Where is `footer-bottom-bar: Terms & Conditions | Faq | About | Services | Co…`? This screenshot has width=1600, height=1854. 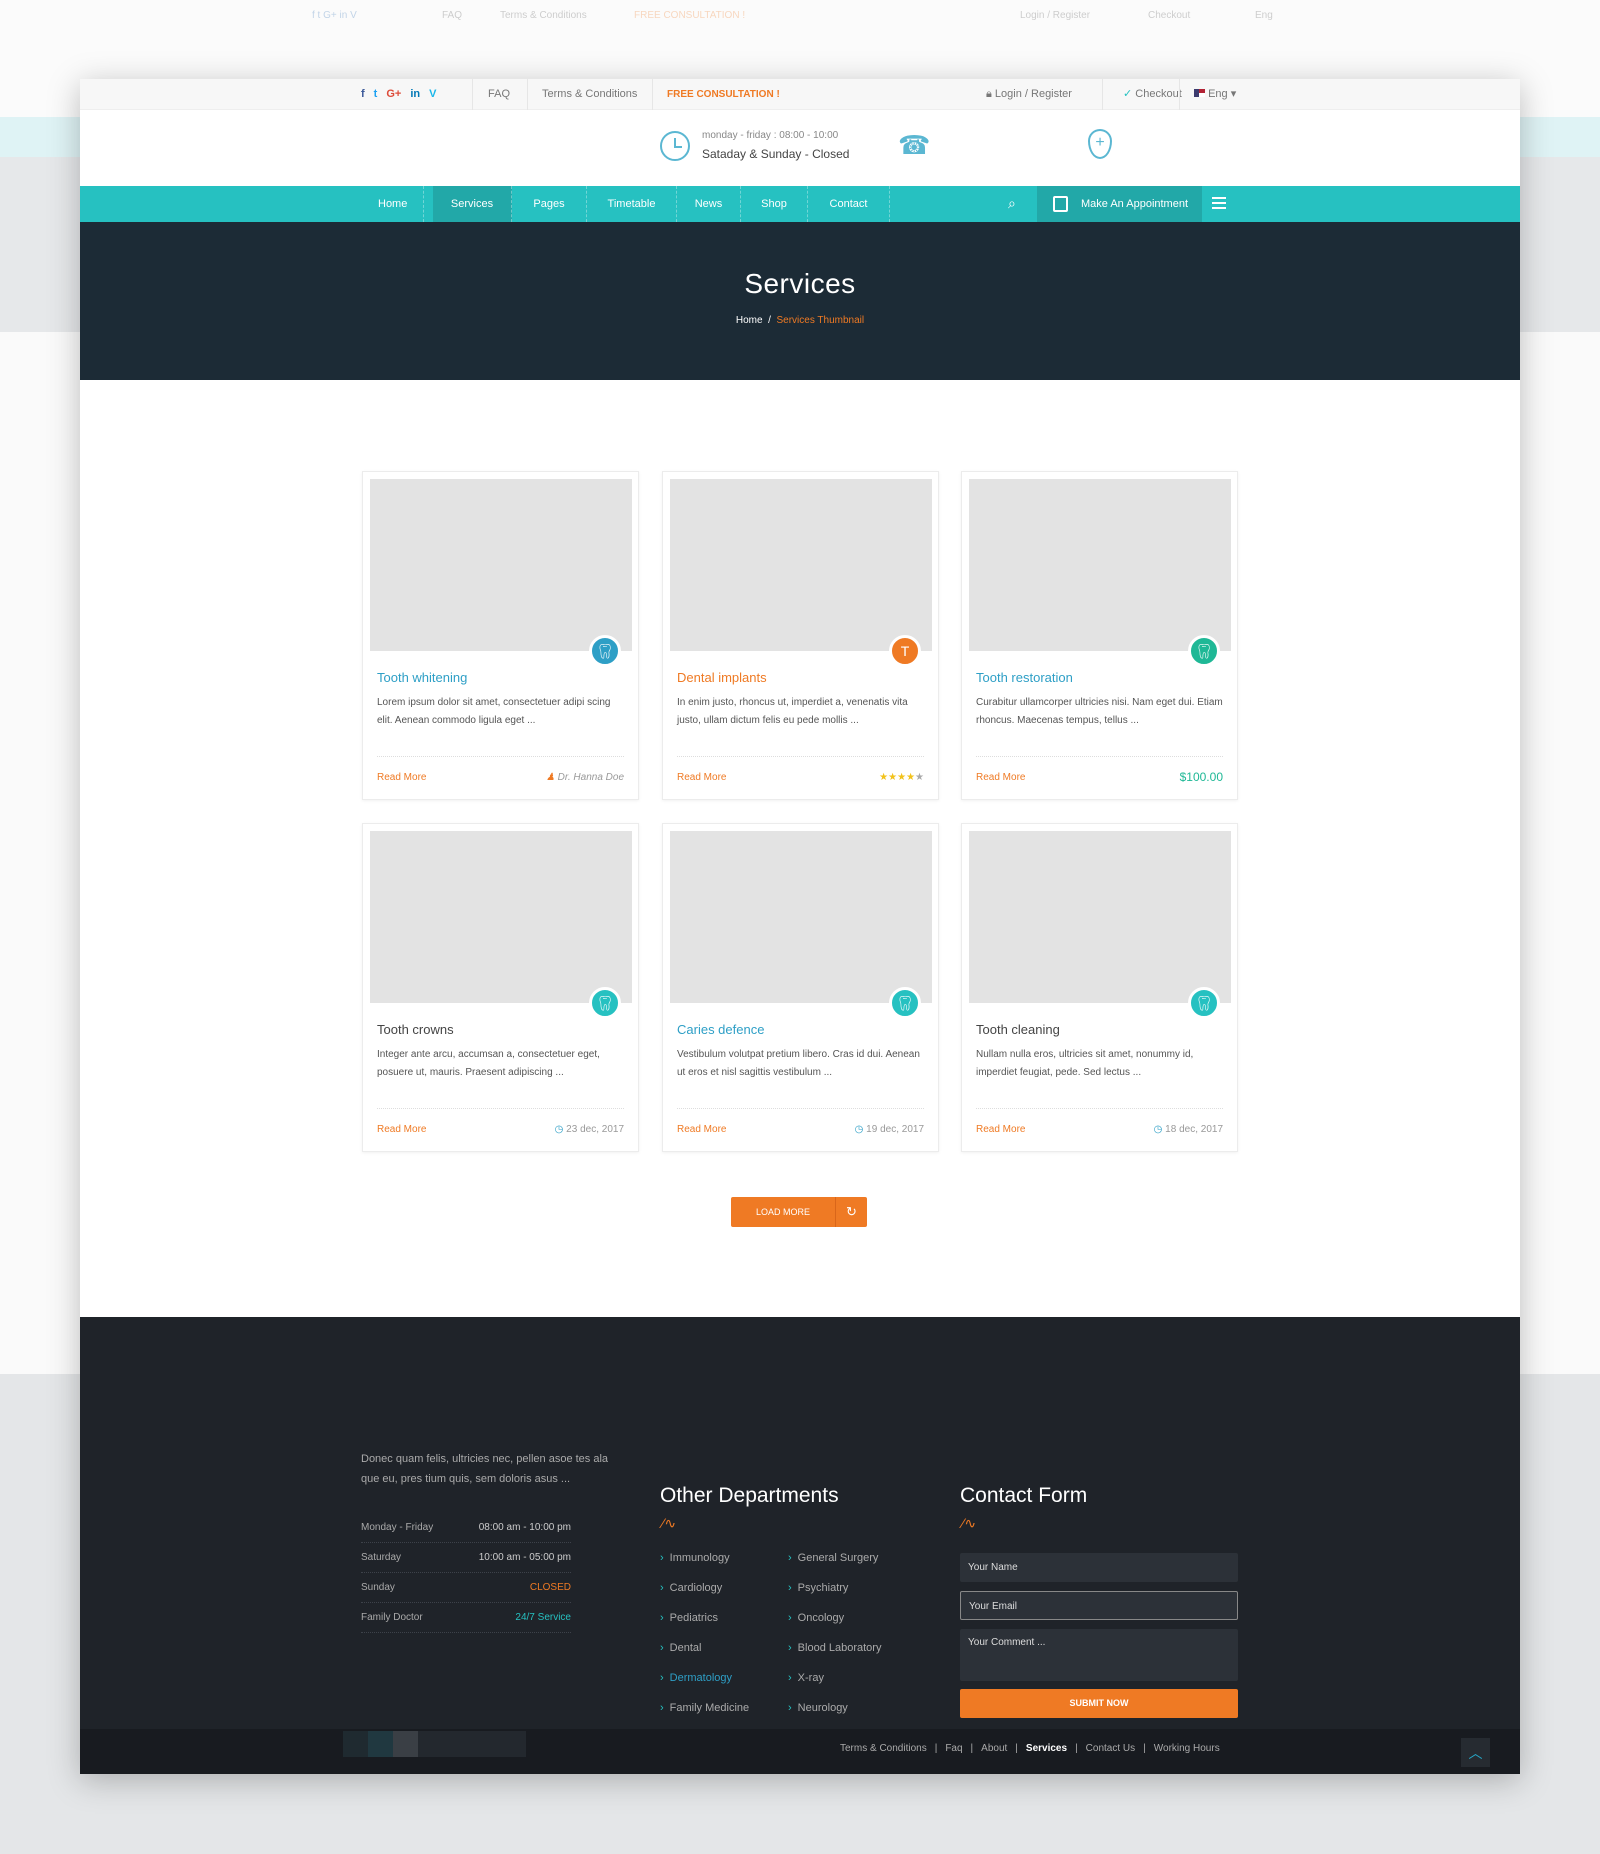 footer-bottom-bar: Terms & Conditions | Faq | About | Services | Co… is located at coordinates (800, 1751).